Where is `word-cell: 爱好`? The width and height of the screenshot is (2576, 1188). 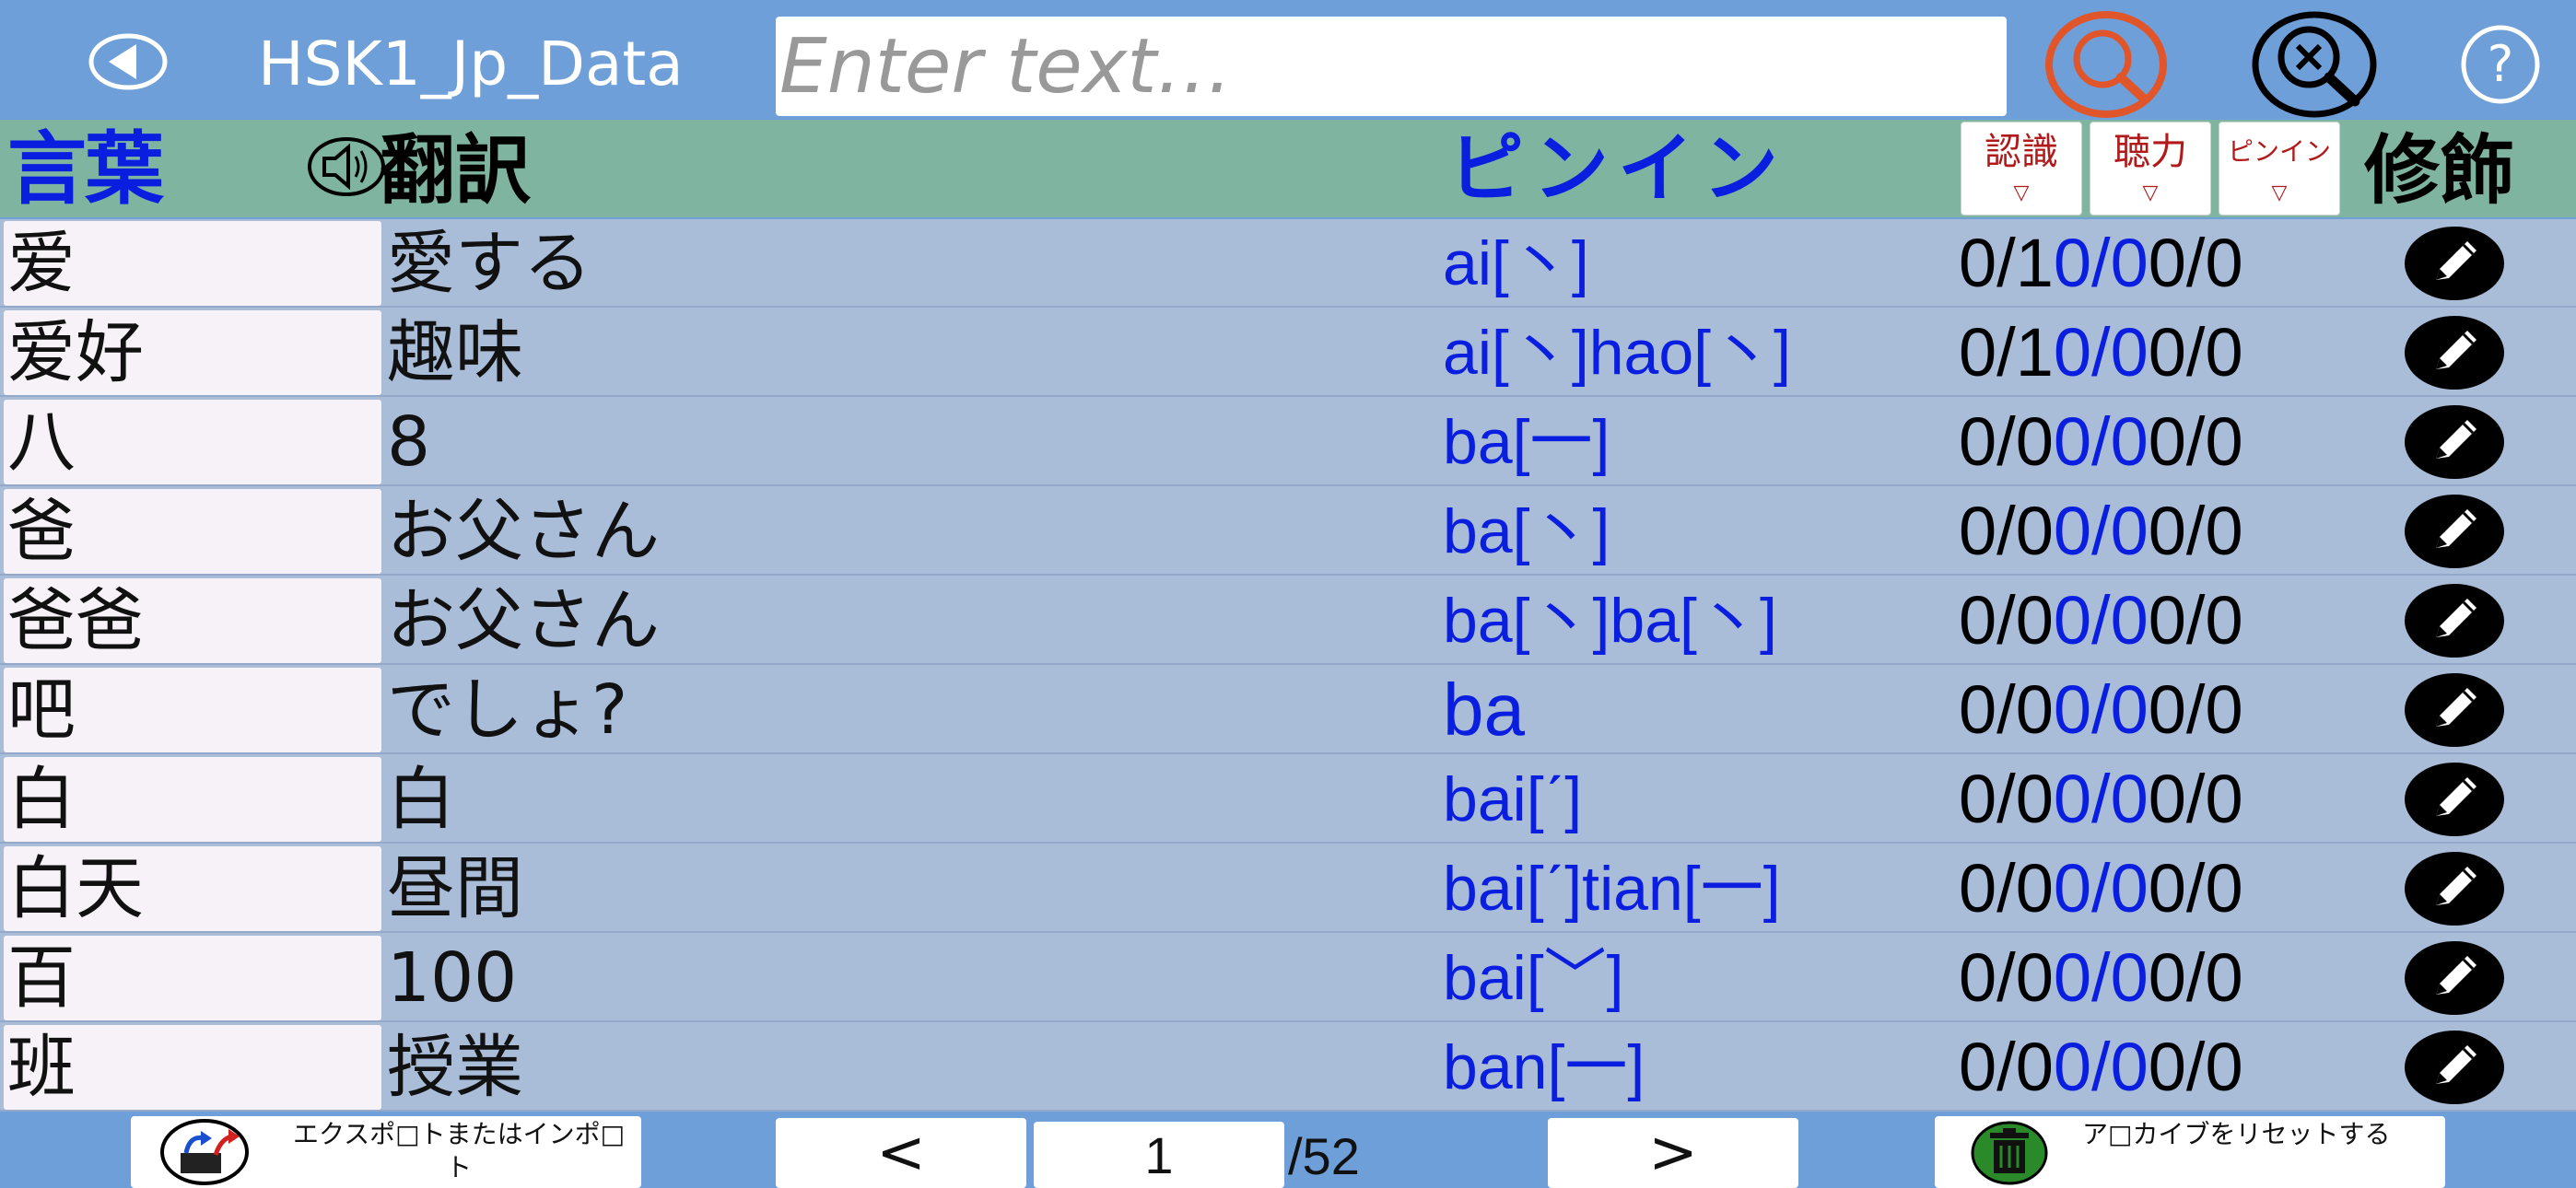
word-cell: 爱好 is located at coordinates (192, 352).